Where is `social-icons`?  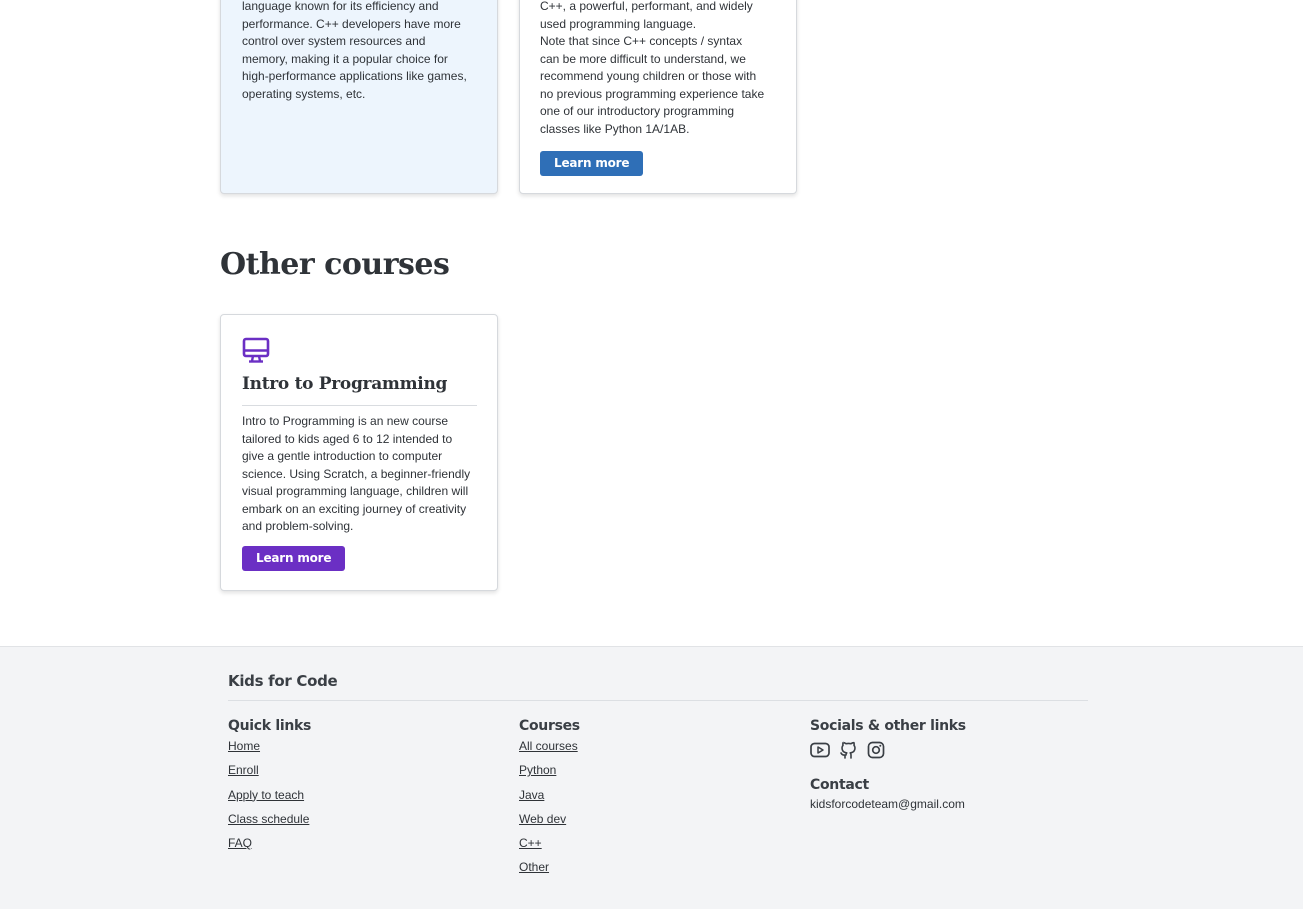 social-icons is located at coordinates (888, 750).